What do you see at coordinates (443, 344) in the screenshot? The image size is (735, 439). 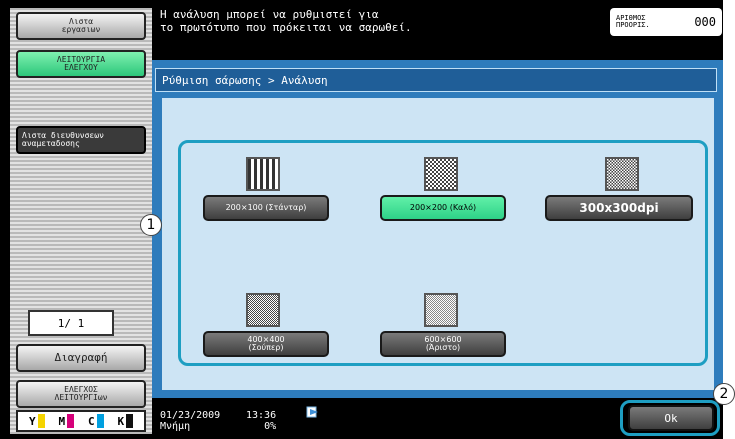 I see `resolution-ultra-button: 600×600 (Άριστο)` at bounding box center [443, 344].